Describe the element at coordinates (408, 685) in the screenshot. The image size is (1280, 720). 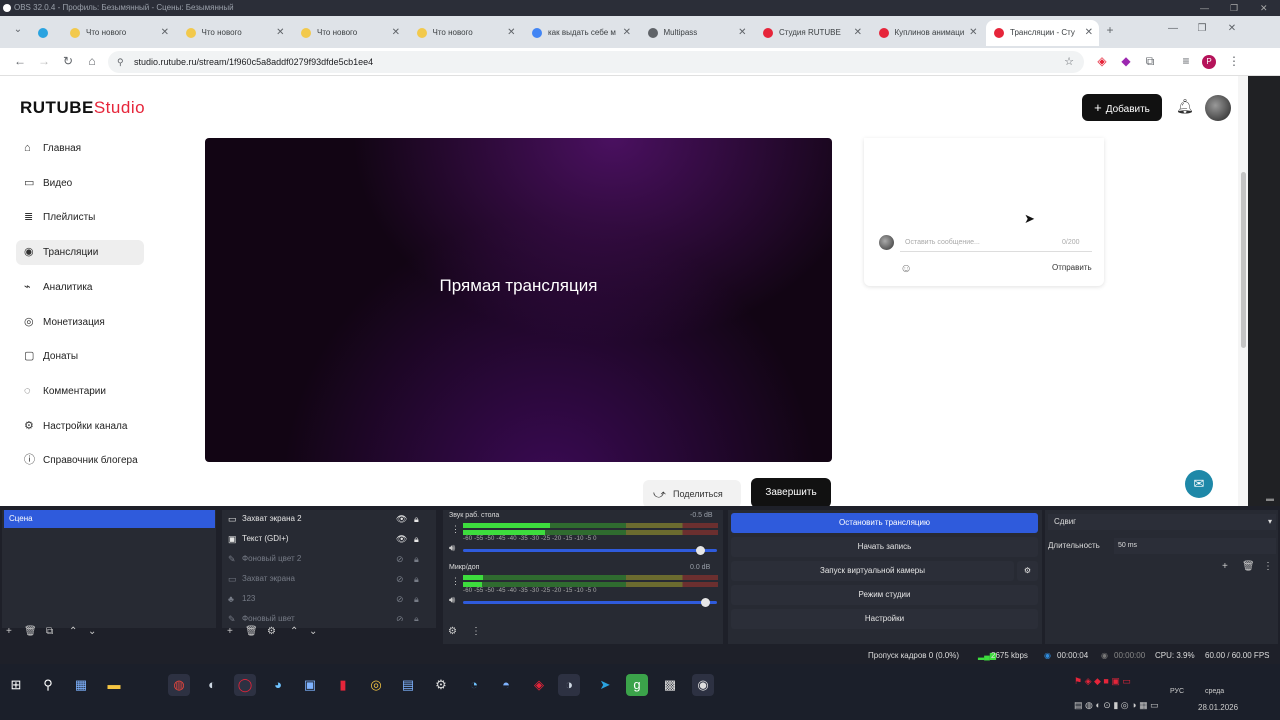
I see `app-doc-icon: ▤` at that location.